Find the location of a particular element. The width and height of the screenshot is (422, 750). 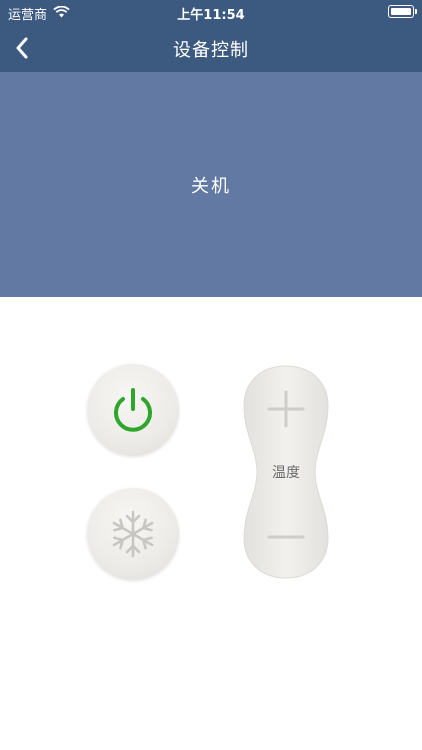

temperature-control: 温度 is located at coordinates (286, 472).